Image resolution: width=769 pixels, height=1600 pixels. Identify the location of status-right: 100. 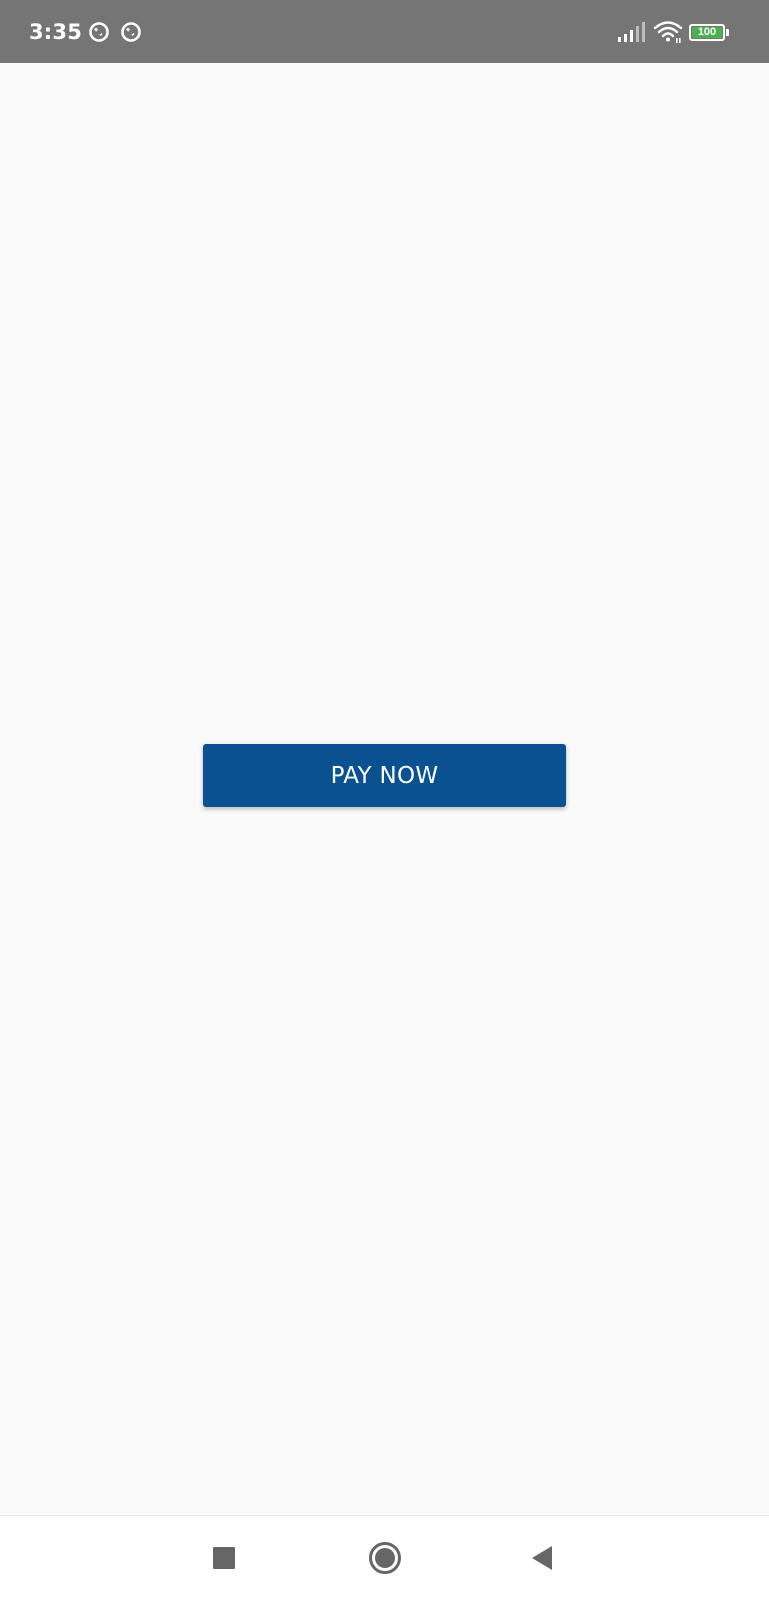
(673, 32).